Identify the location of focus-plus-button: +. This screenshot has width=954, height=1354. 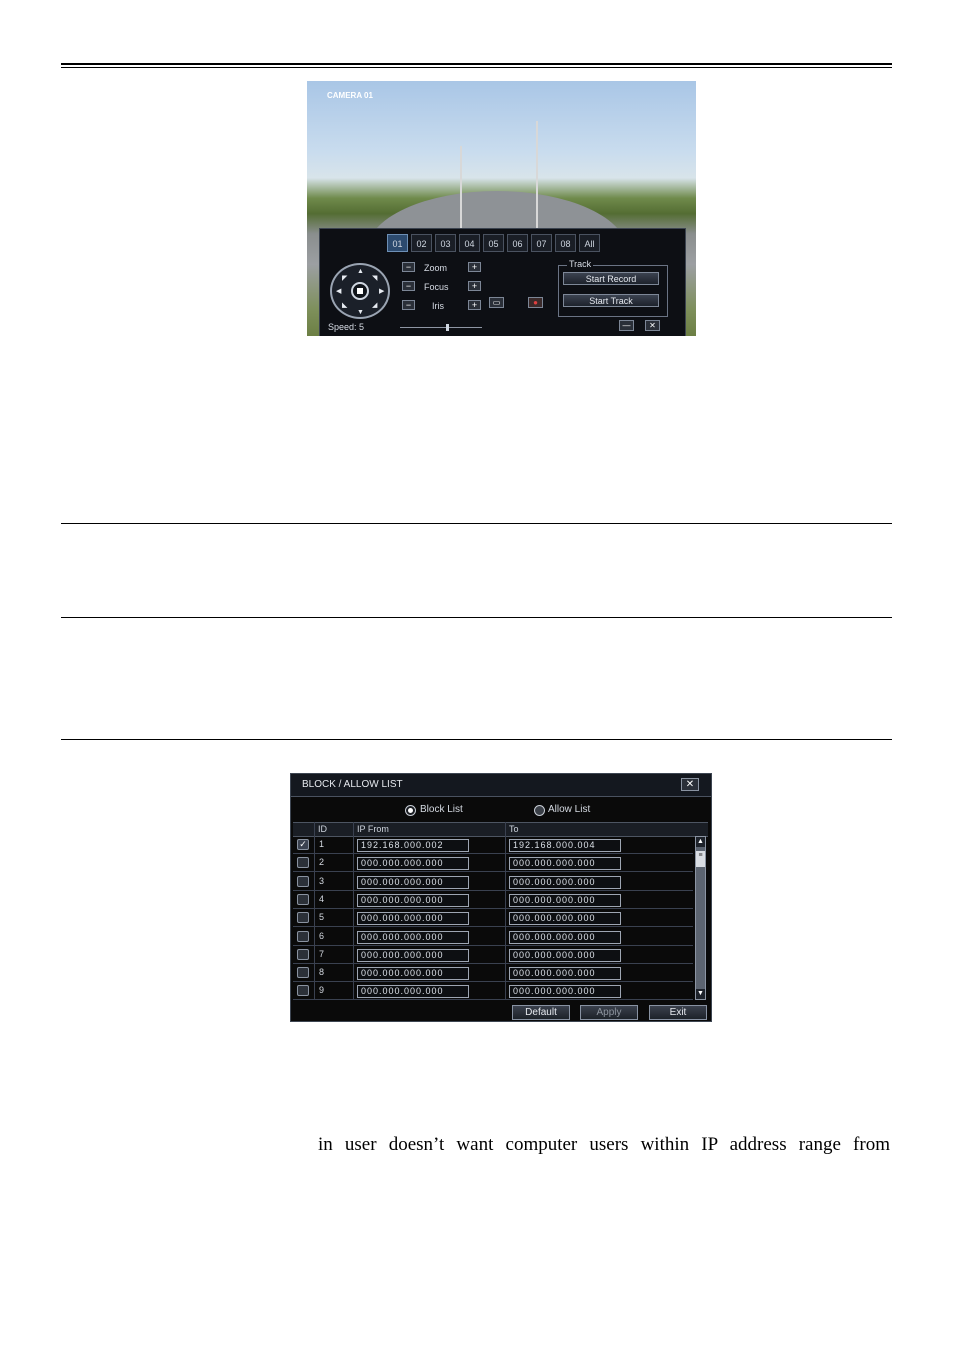
(474, 286).